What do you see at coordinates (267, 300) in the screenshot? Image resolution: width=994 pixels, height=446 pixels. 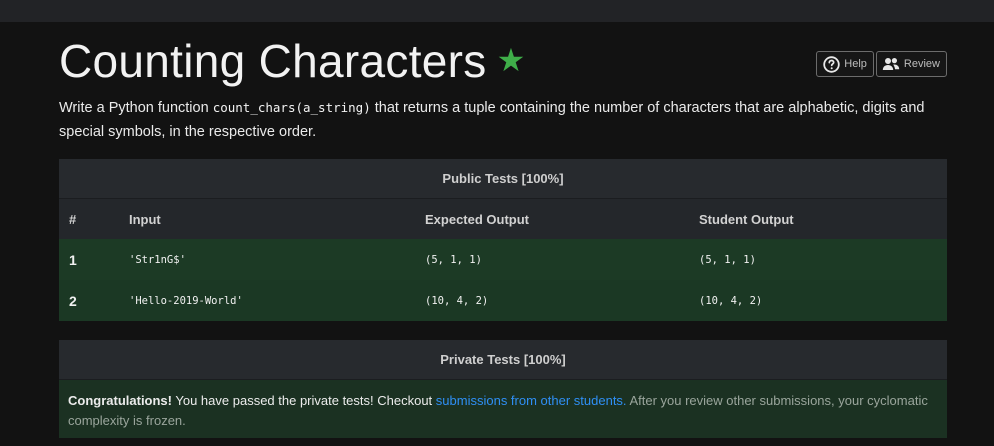 I see `row-input: 'Hello-2019-World'` at bounding box center [267, 300].